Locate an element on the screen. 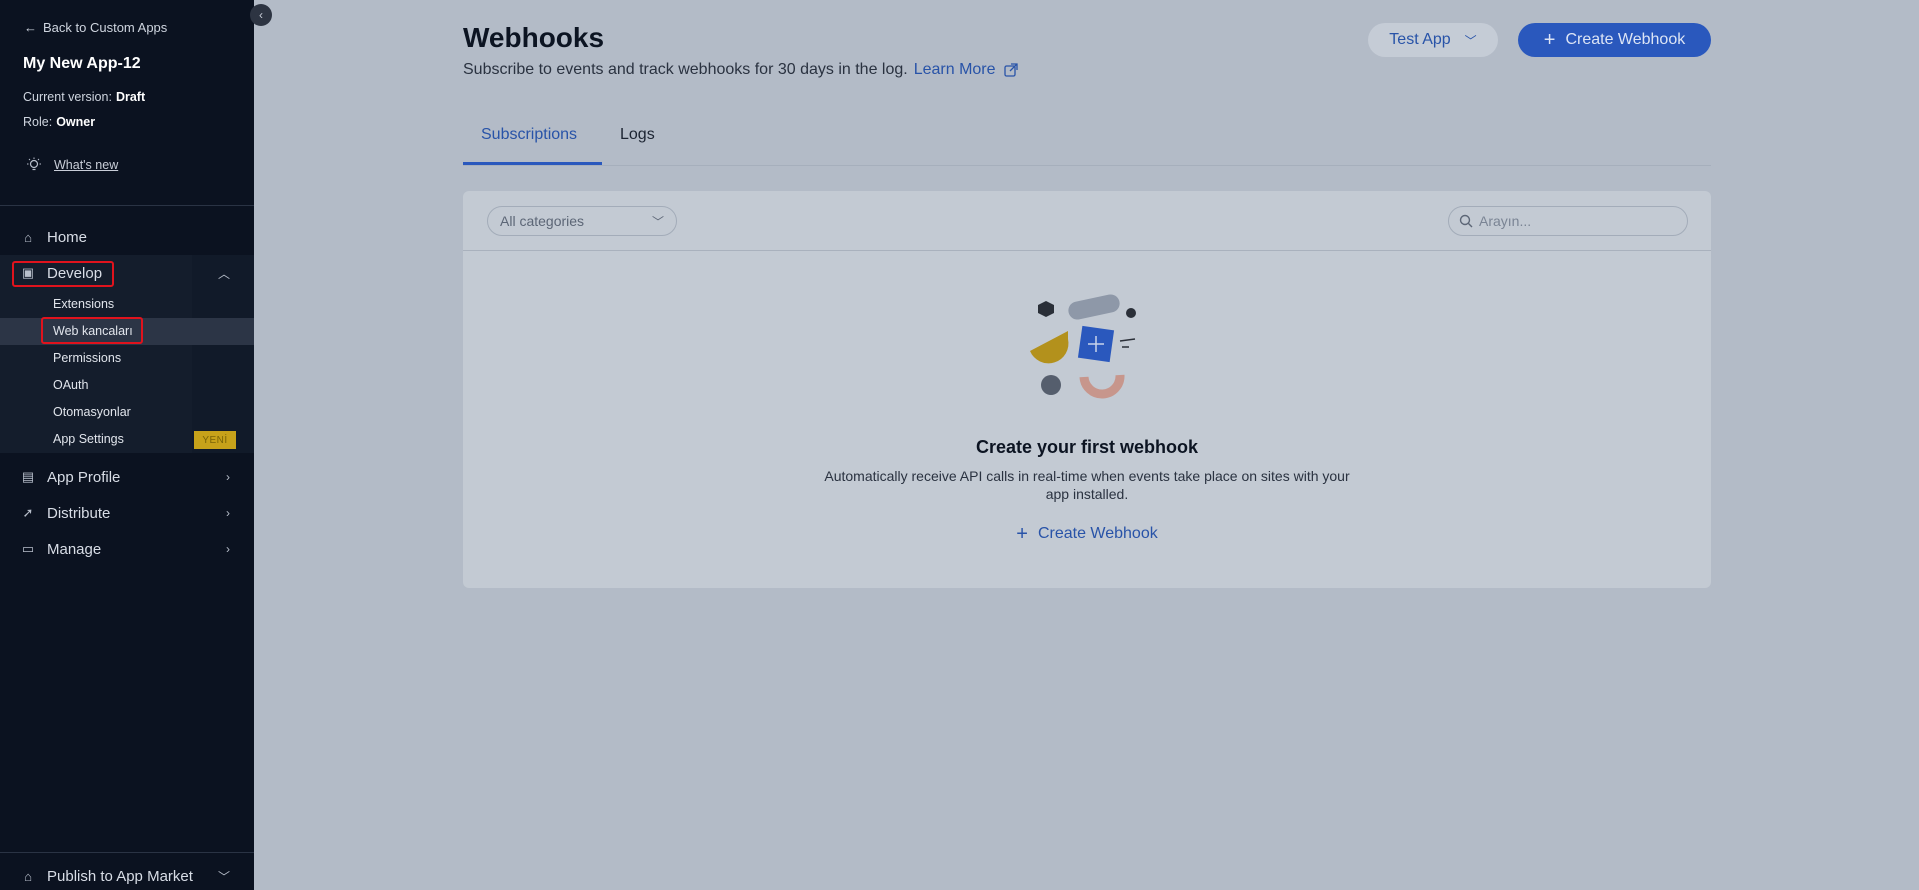  back-to-custom-apps-link: ← Back to Custom Apps is located at coordinates (95, 27).